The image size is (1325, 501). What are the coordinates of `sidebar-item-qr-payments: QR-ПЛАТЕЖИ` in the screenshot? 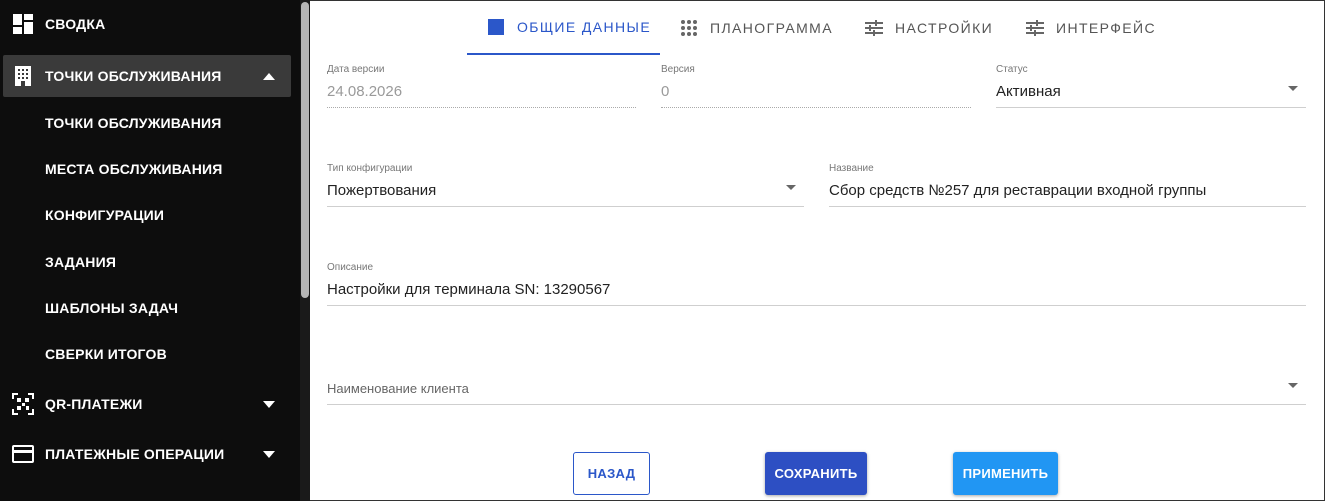 It's located at (146, 404).